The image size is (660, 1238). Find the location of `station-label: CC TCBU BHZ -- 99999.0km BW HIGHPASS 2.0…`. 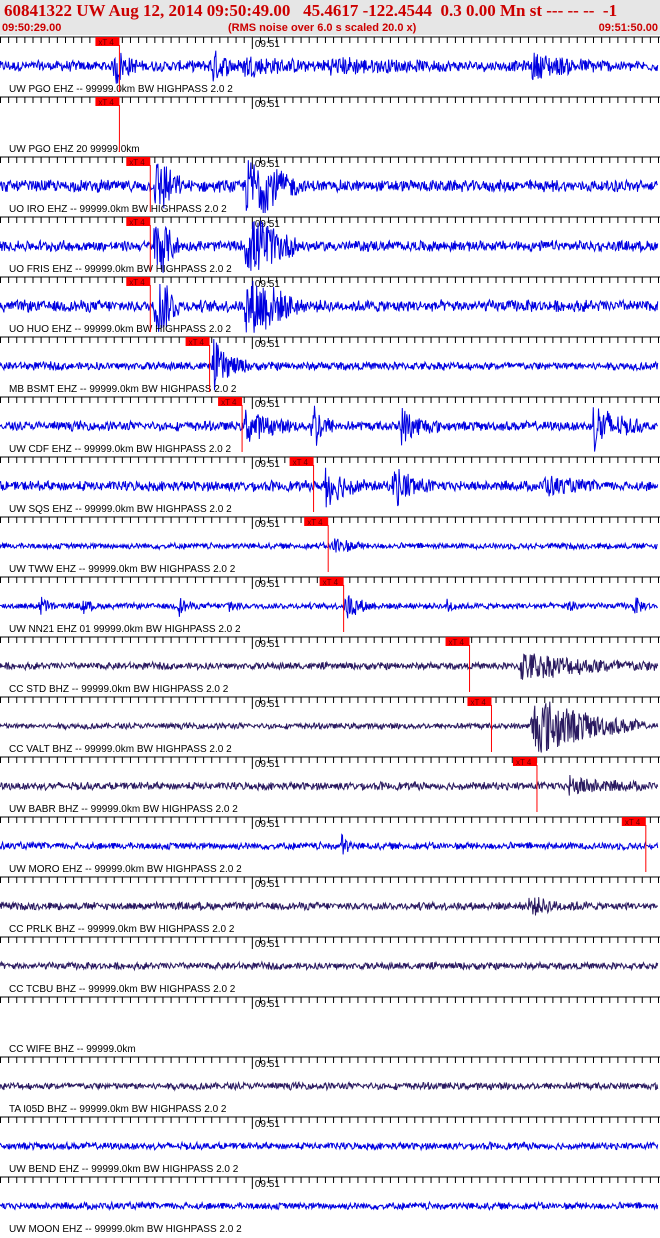

station-label: CC TCBU BHZ -- 99999.0km BW HIGHPASS 2.0… is located at coordinates (122, 989).